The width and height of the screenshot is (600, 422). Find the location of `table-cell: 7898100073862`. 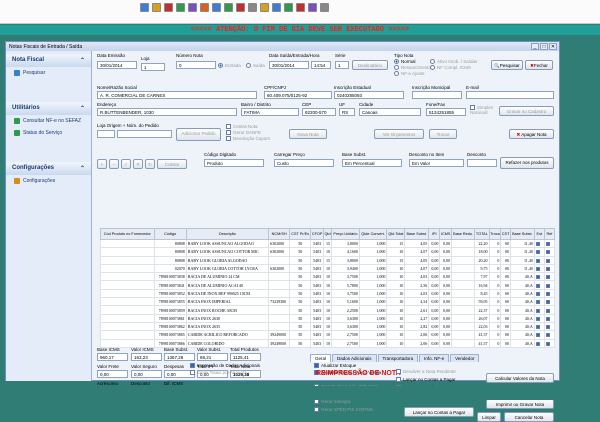

table-cell: 7898100073862 is located at coordinates (170, 326).